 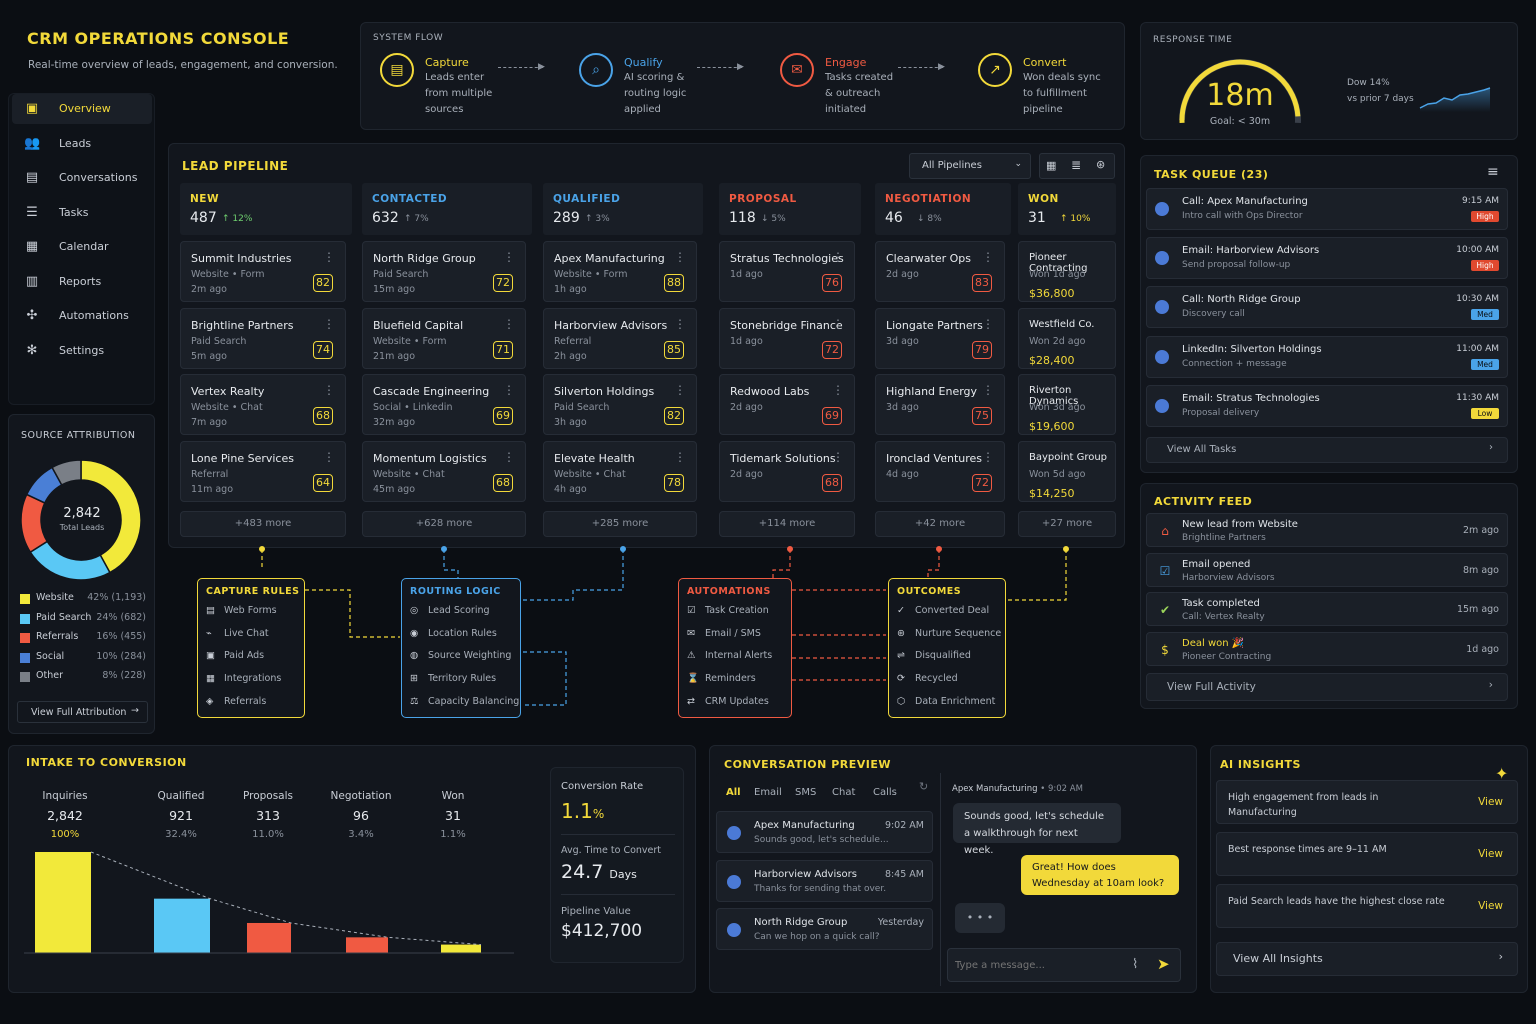 What do you see at coordinates (940, 524) in the screenshot?
I see `show-more-button: +42 more` at bounding box center [940, 524].